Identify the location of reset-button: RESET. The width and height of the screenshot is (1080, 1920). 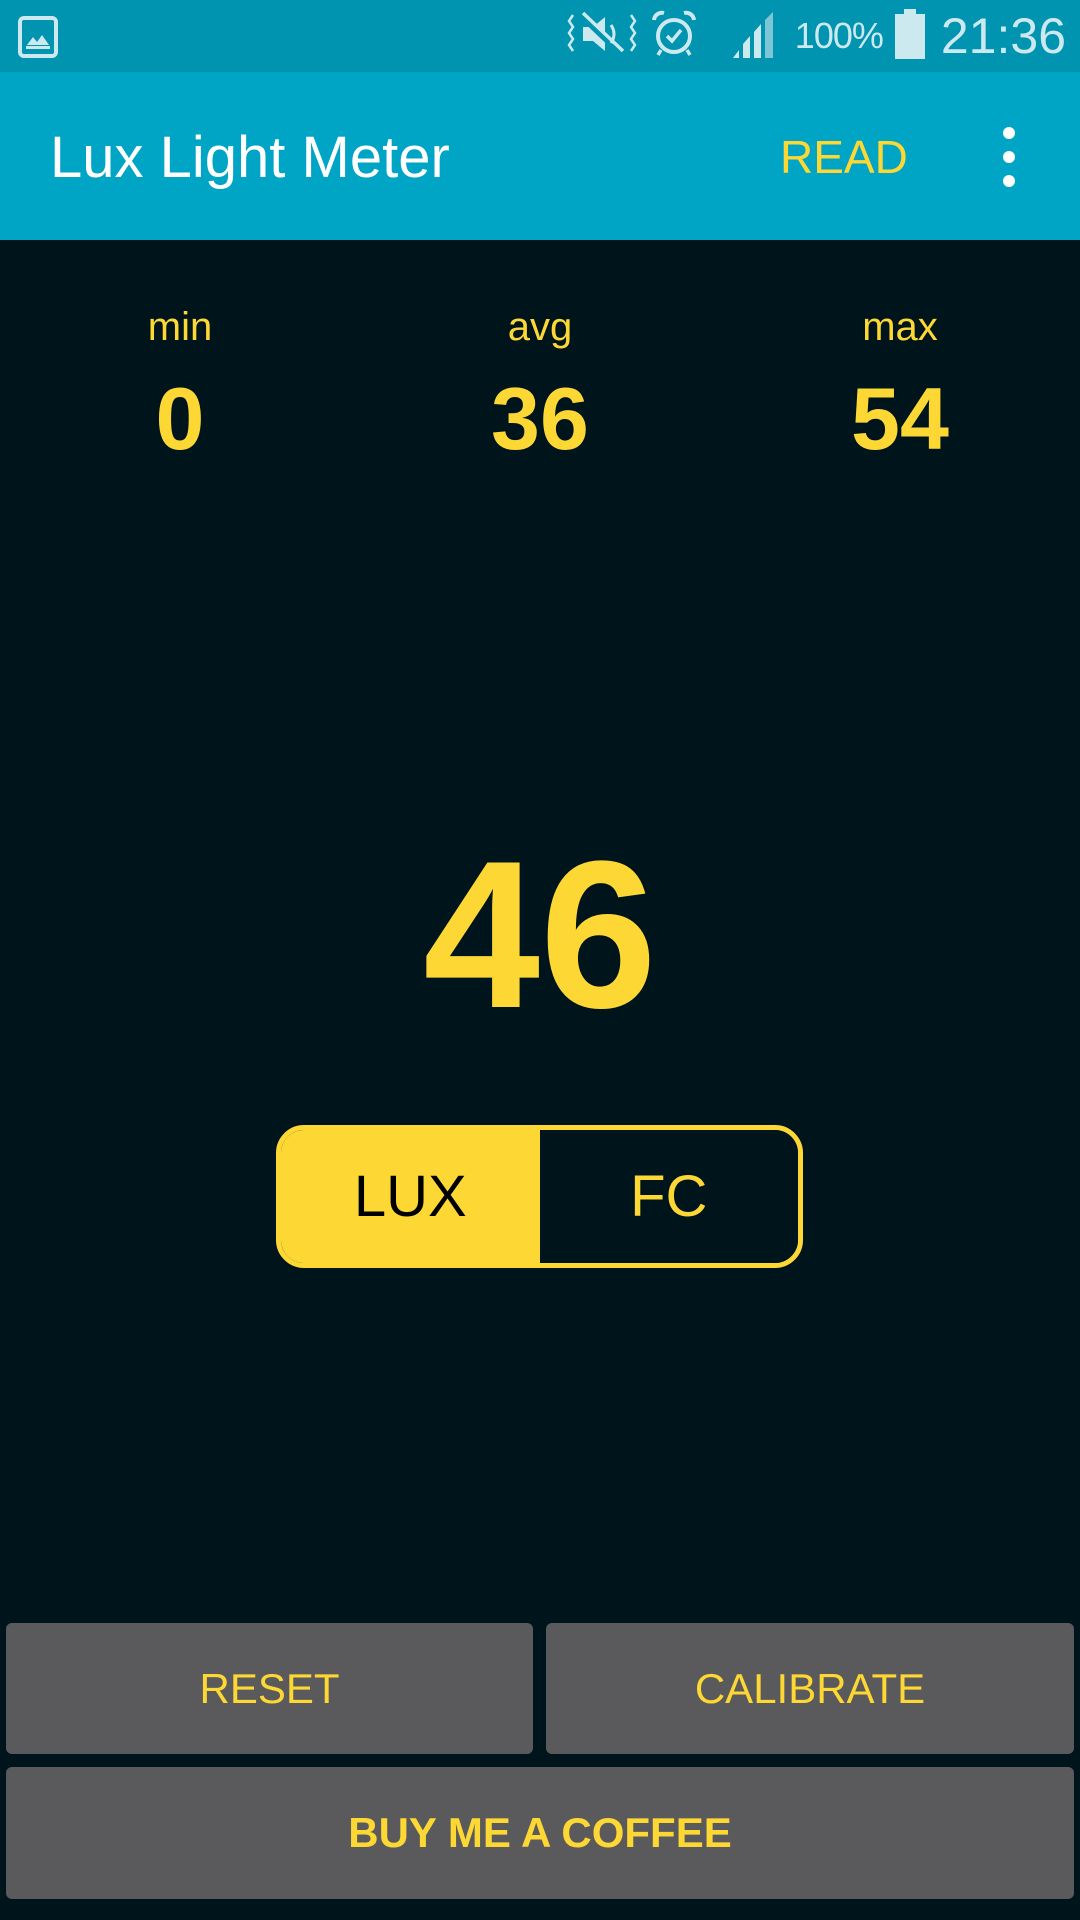
(269, 1688).